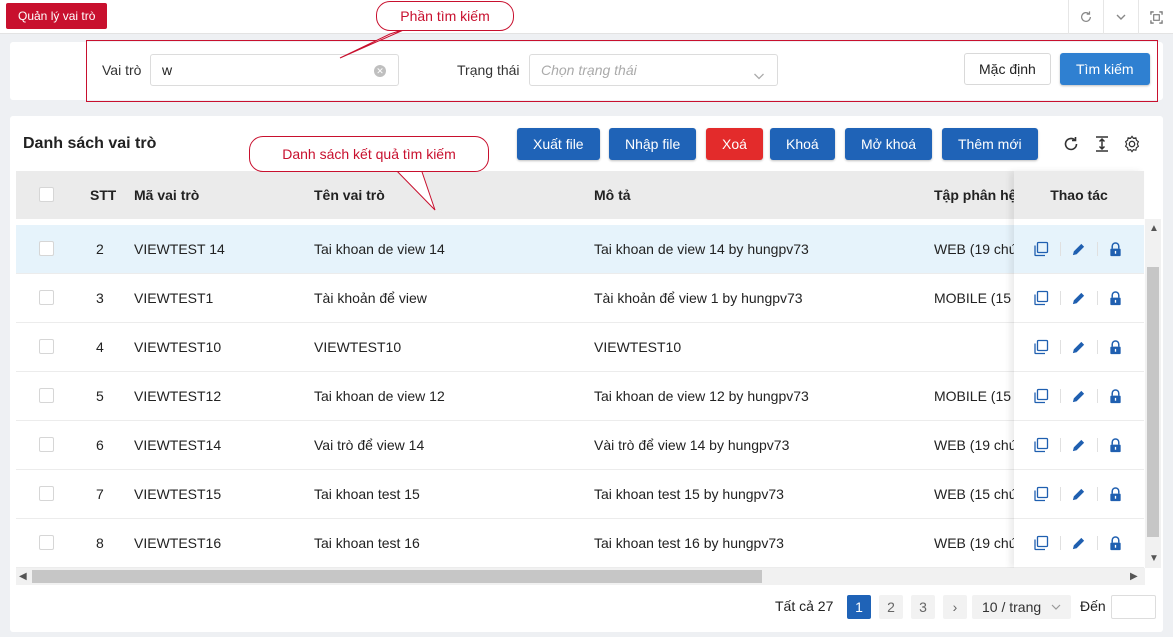 The image size is (1173, 637). I want to click on page-3: 3, so click(923, 607).